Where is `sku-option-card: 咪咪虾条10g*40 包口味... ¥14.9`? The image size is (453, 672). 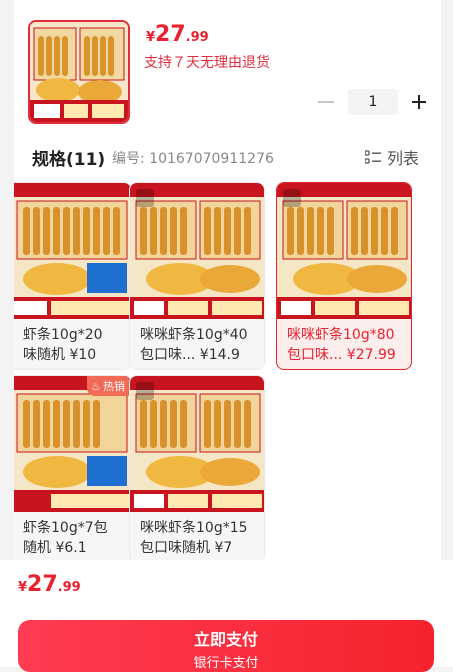 sku-option-card: 咪咪虾条10g*40 包口味... ¥14.9 is located at coordinates (197, 276).